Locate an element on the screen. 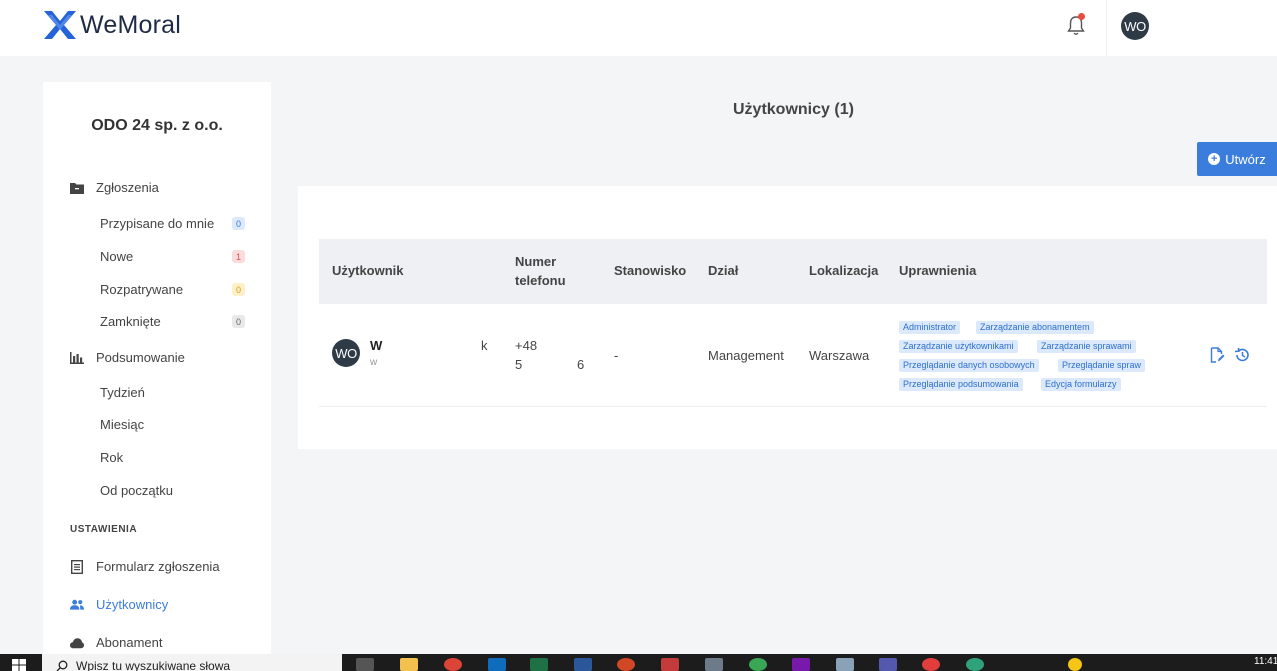  sidebar-item-label: Miesiąc is located at coordinates (122, 424).